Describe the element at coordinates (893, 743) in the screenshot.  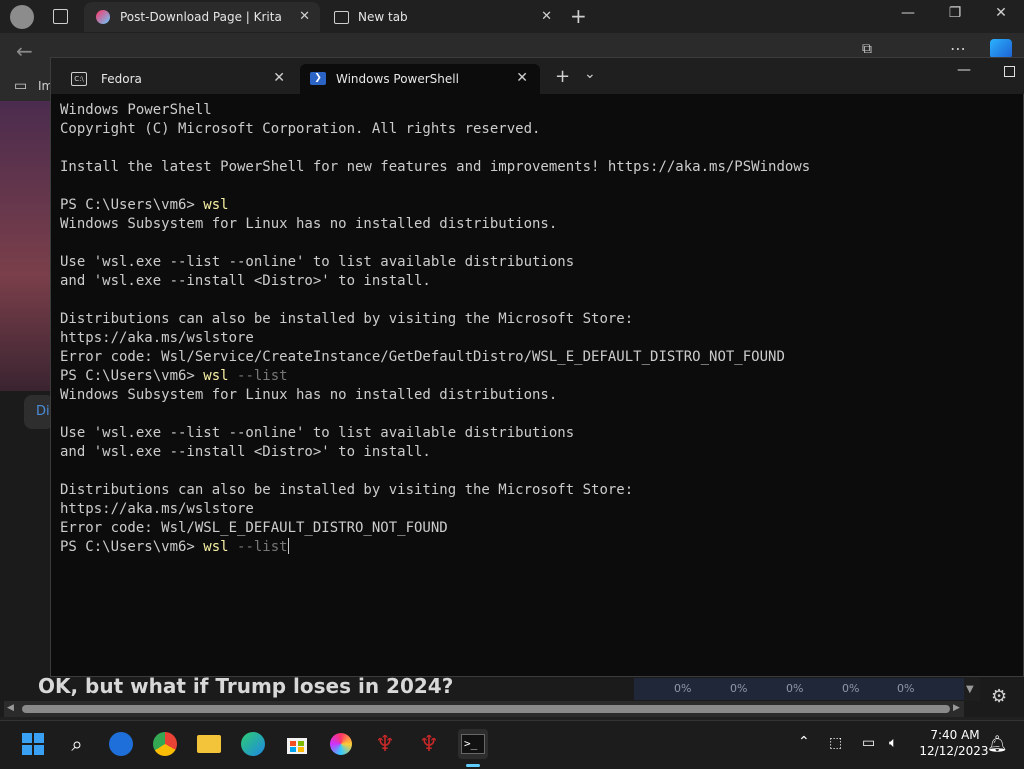
I see `volume-icon: 🔈︎` at that location.